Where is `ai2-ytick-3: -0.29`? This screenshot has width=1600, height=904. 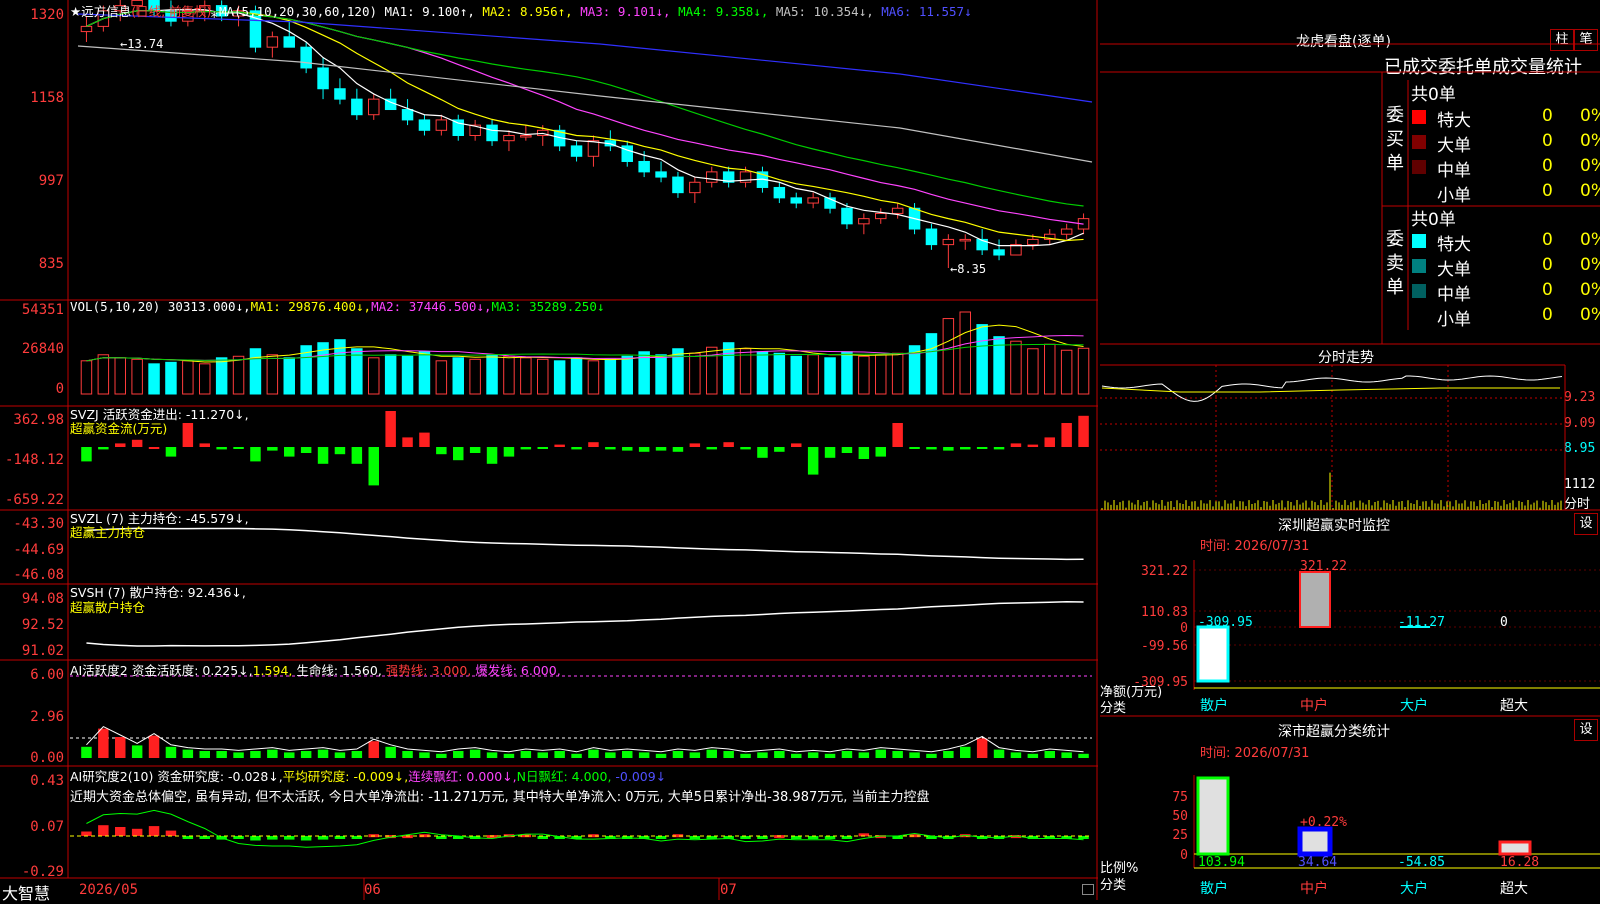 ai2-ytick-3: -0.29 is located at coordinates (42, 872).